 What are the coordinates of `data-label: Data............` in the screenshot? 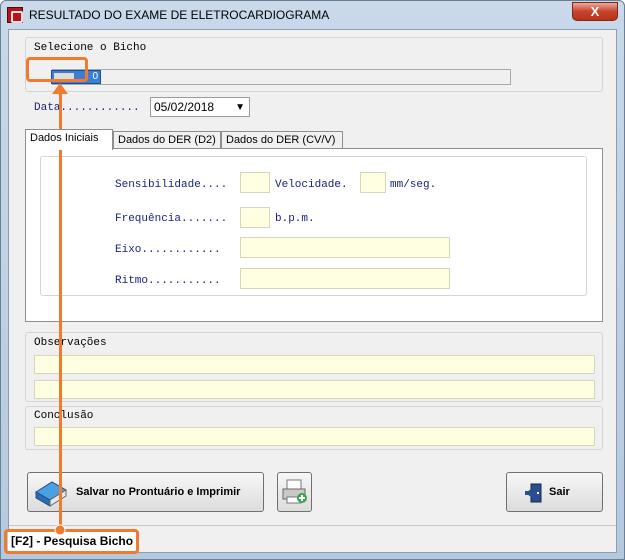 It's located at (87, 108).